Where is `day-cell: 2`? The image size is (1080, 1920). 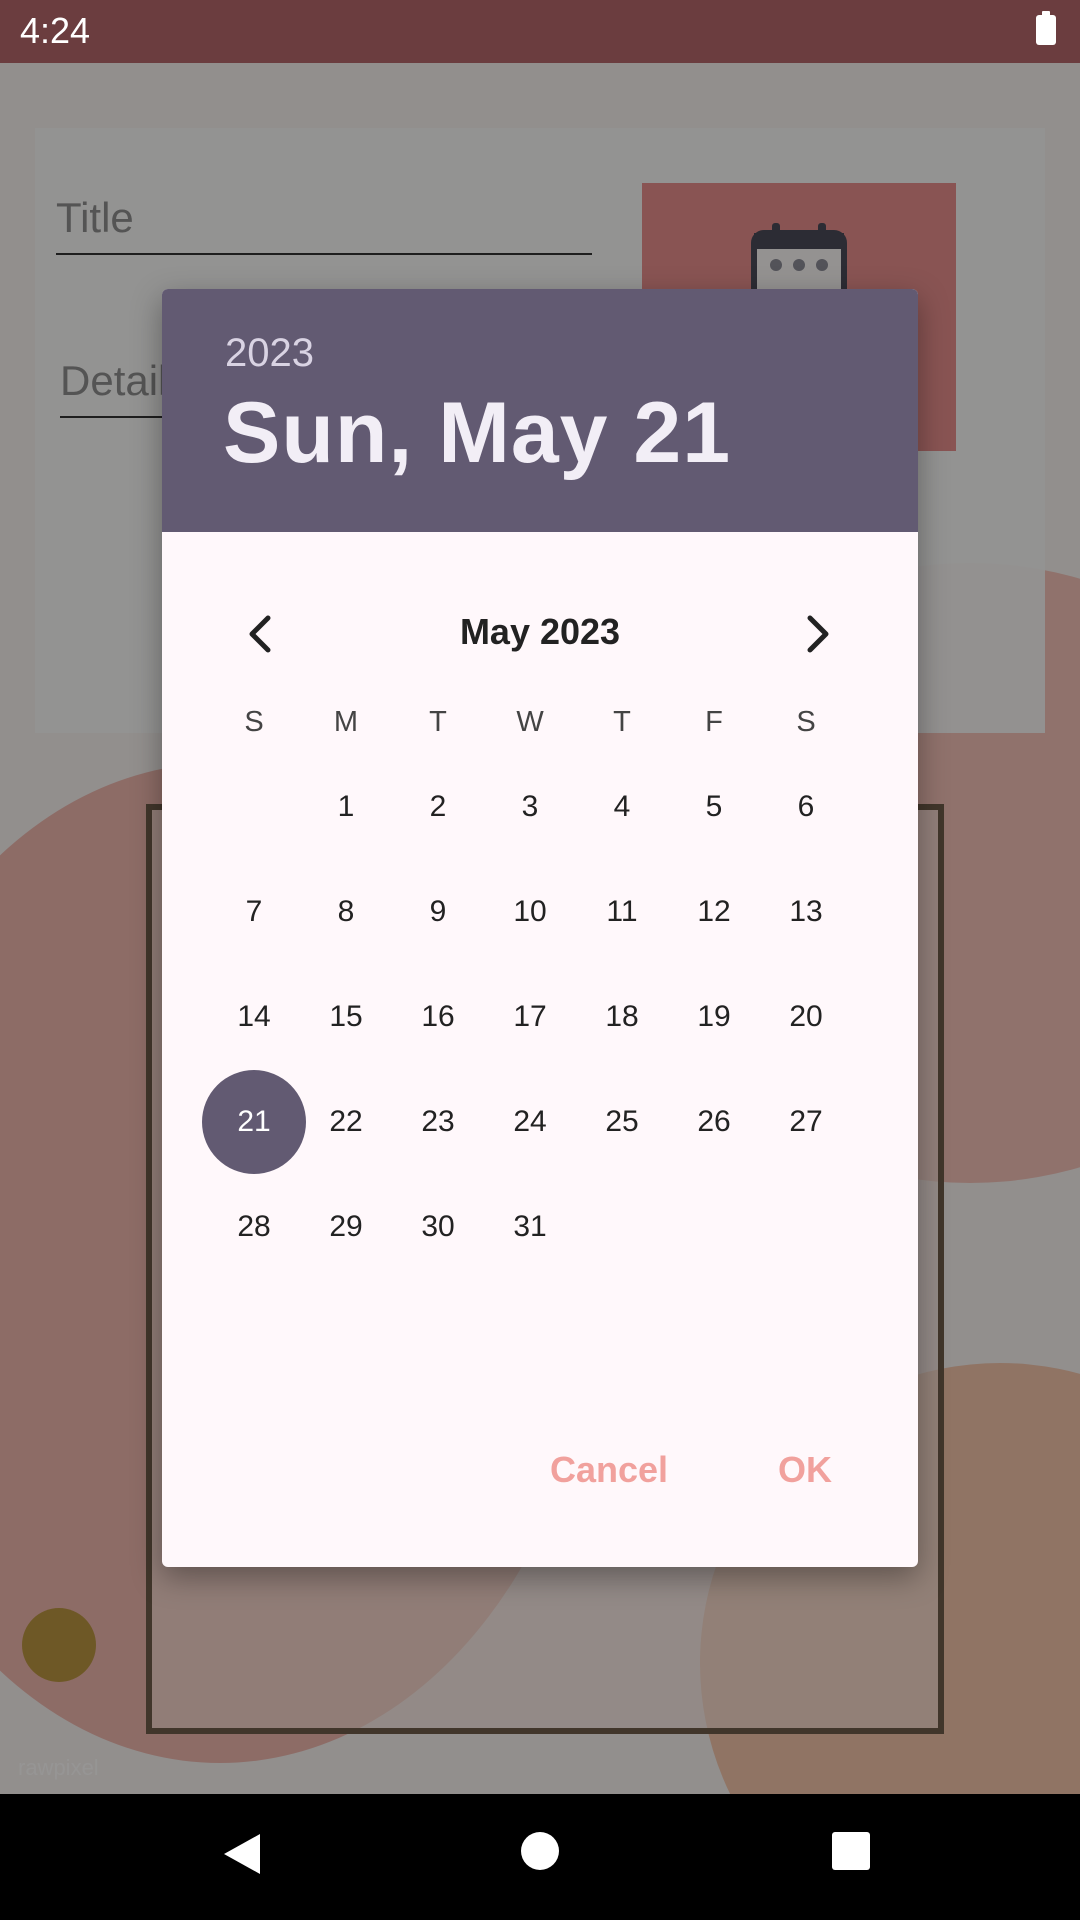 day-cell: 2 is located at coordinates (438, 807).